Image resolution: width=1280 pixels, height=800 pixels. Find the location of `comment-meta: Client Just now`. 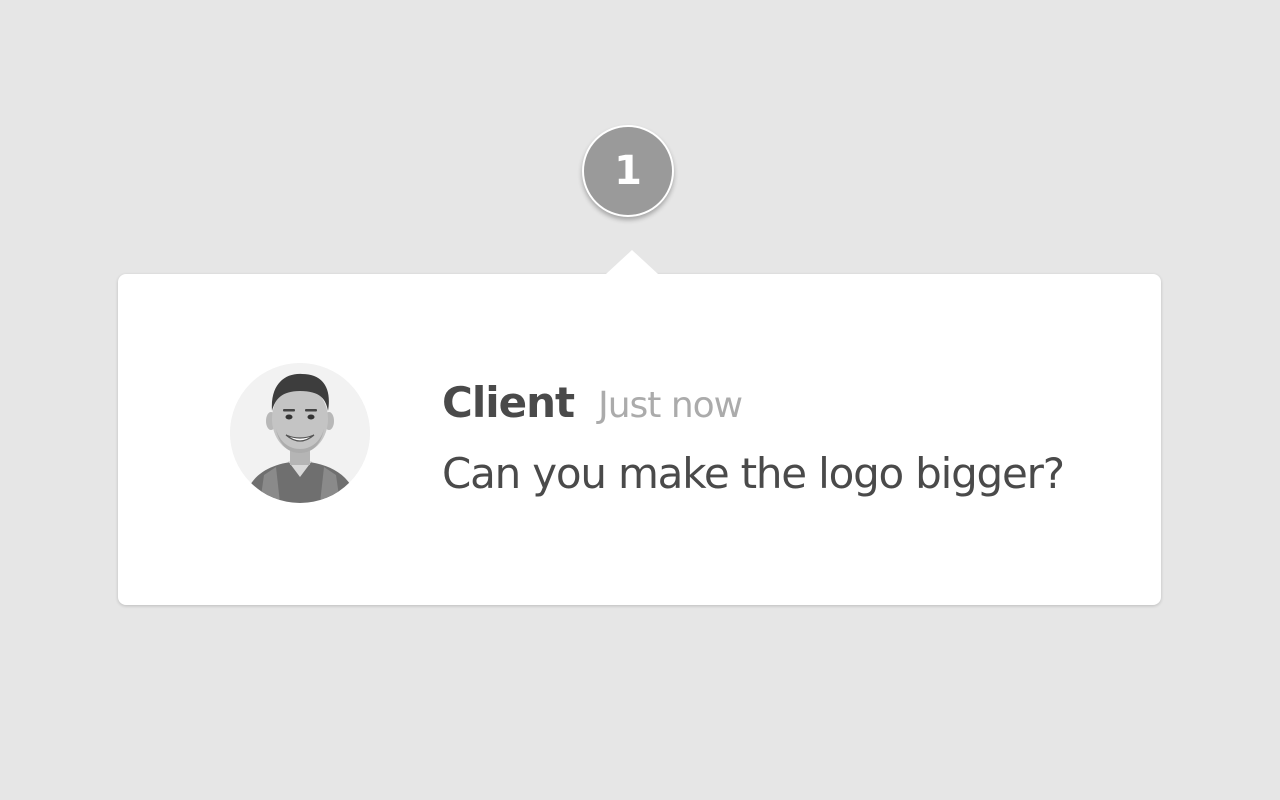

comment-meta: Client Just now is located at coordinates (792, 402).